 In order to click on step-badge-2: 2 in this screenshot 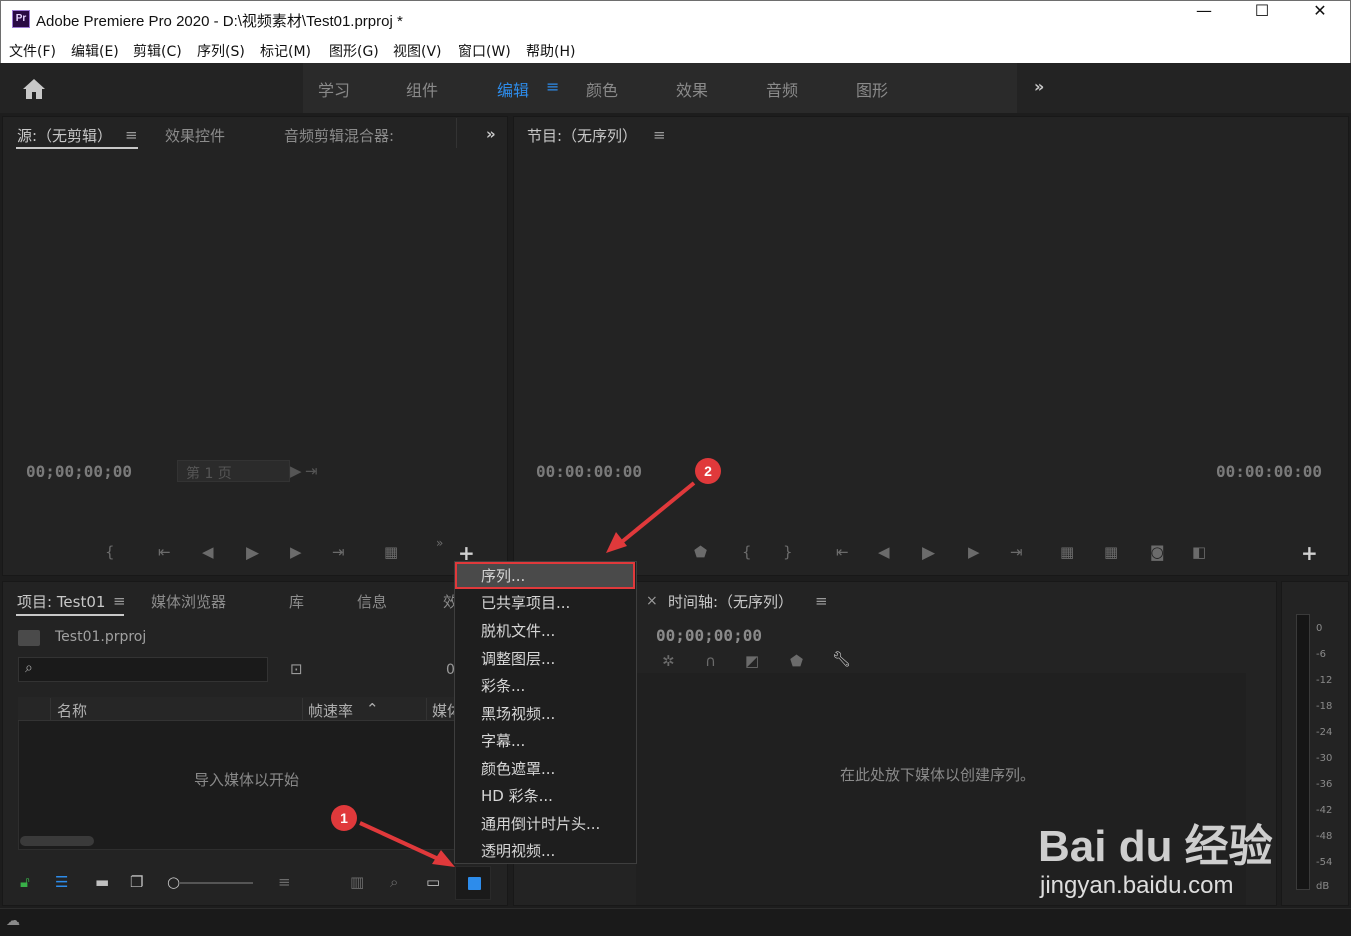, I will do `click(708, 471)`.